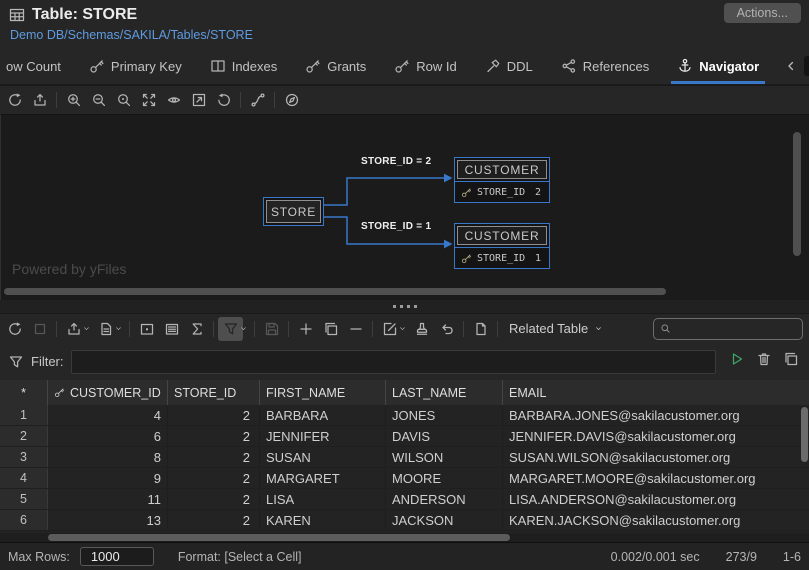  Describe the element at coordinates (243, 329) in the screenshot. I see `filter-chevron-down-icon` at that location.